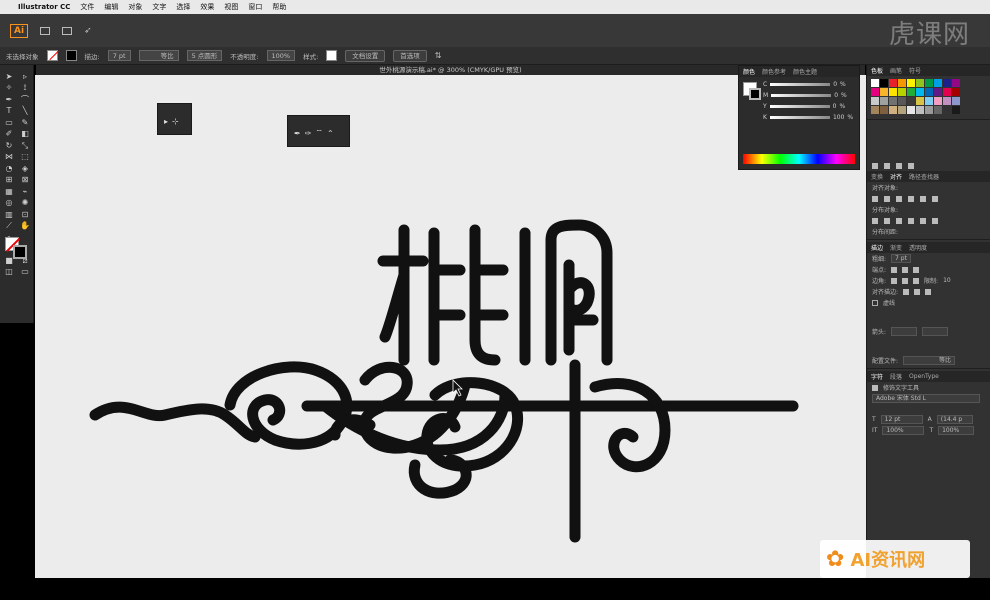 This screenshot has width=990, height=600. I want to click on bevel-join-icon, so click(916, 280).